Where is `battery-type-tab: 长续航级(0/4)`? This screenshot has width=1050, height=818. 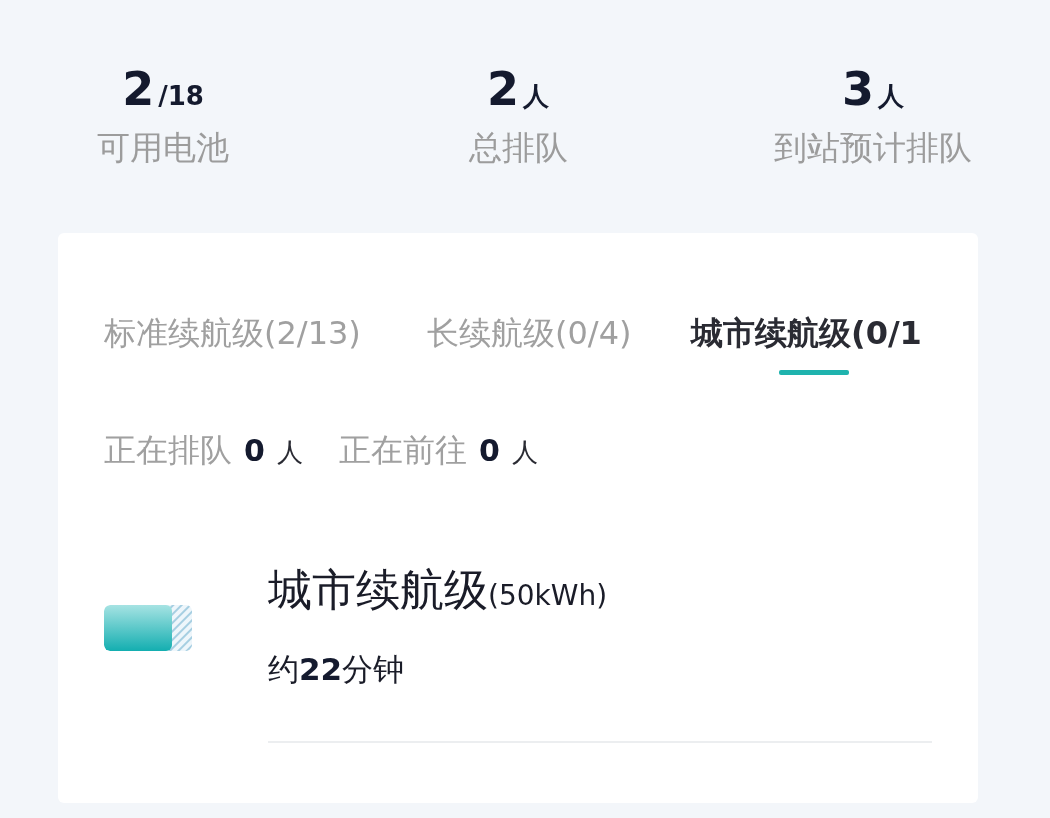 battery-type-tab: 长续航级(0/4) is located at coordinates (536, 343).